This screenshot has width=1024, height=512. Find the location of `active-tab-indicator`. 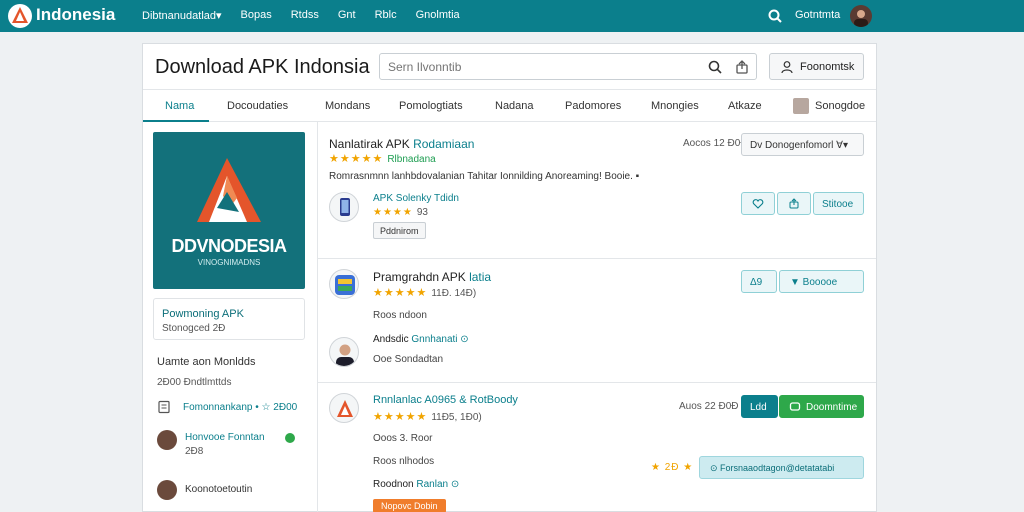

active-tab-indicator is located at coordinates (176, 121).